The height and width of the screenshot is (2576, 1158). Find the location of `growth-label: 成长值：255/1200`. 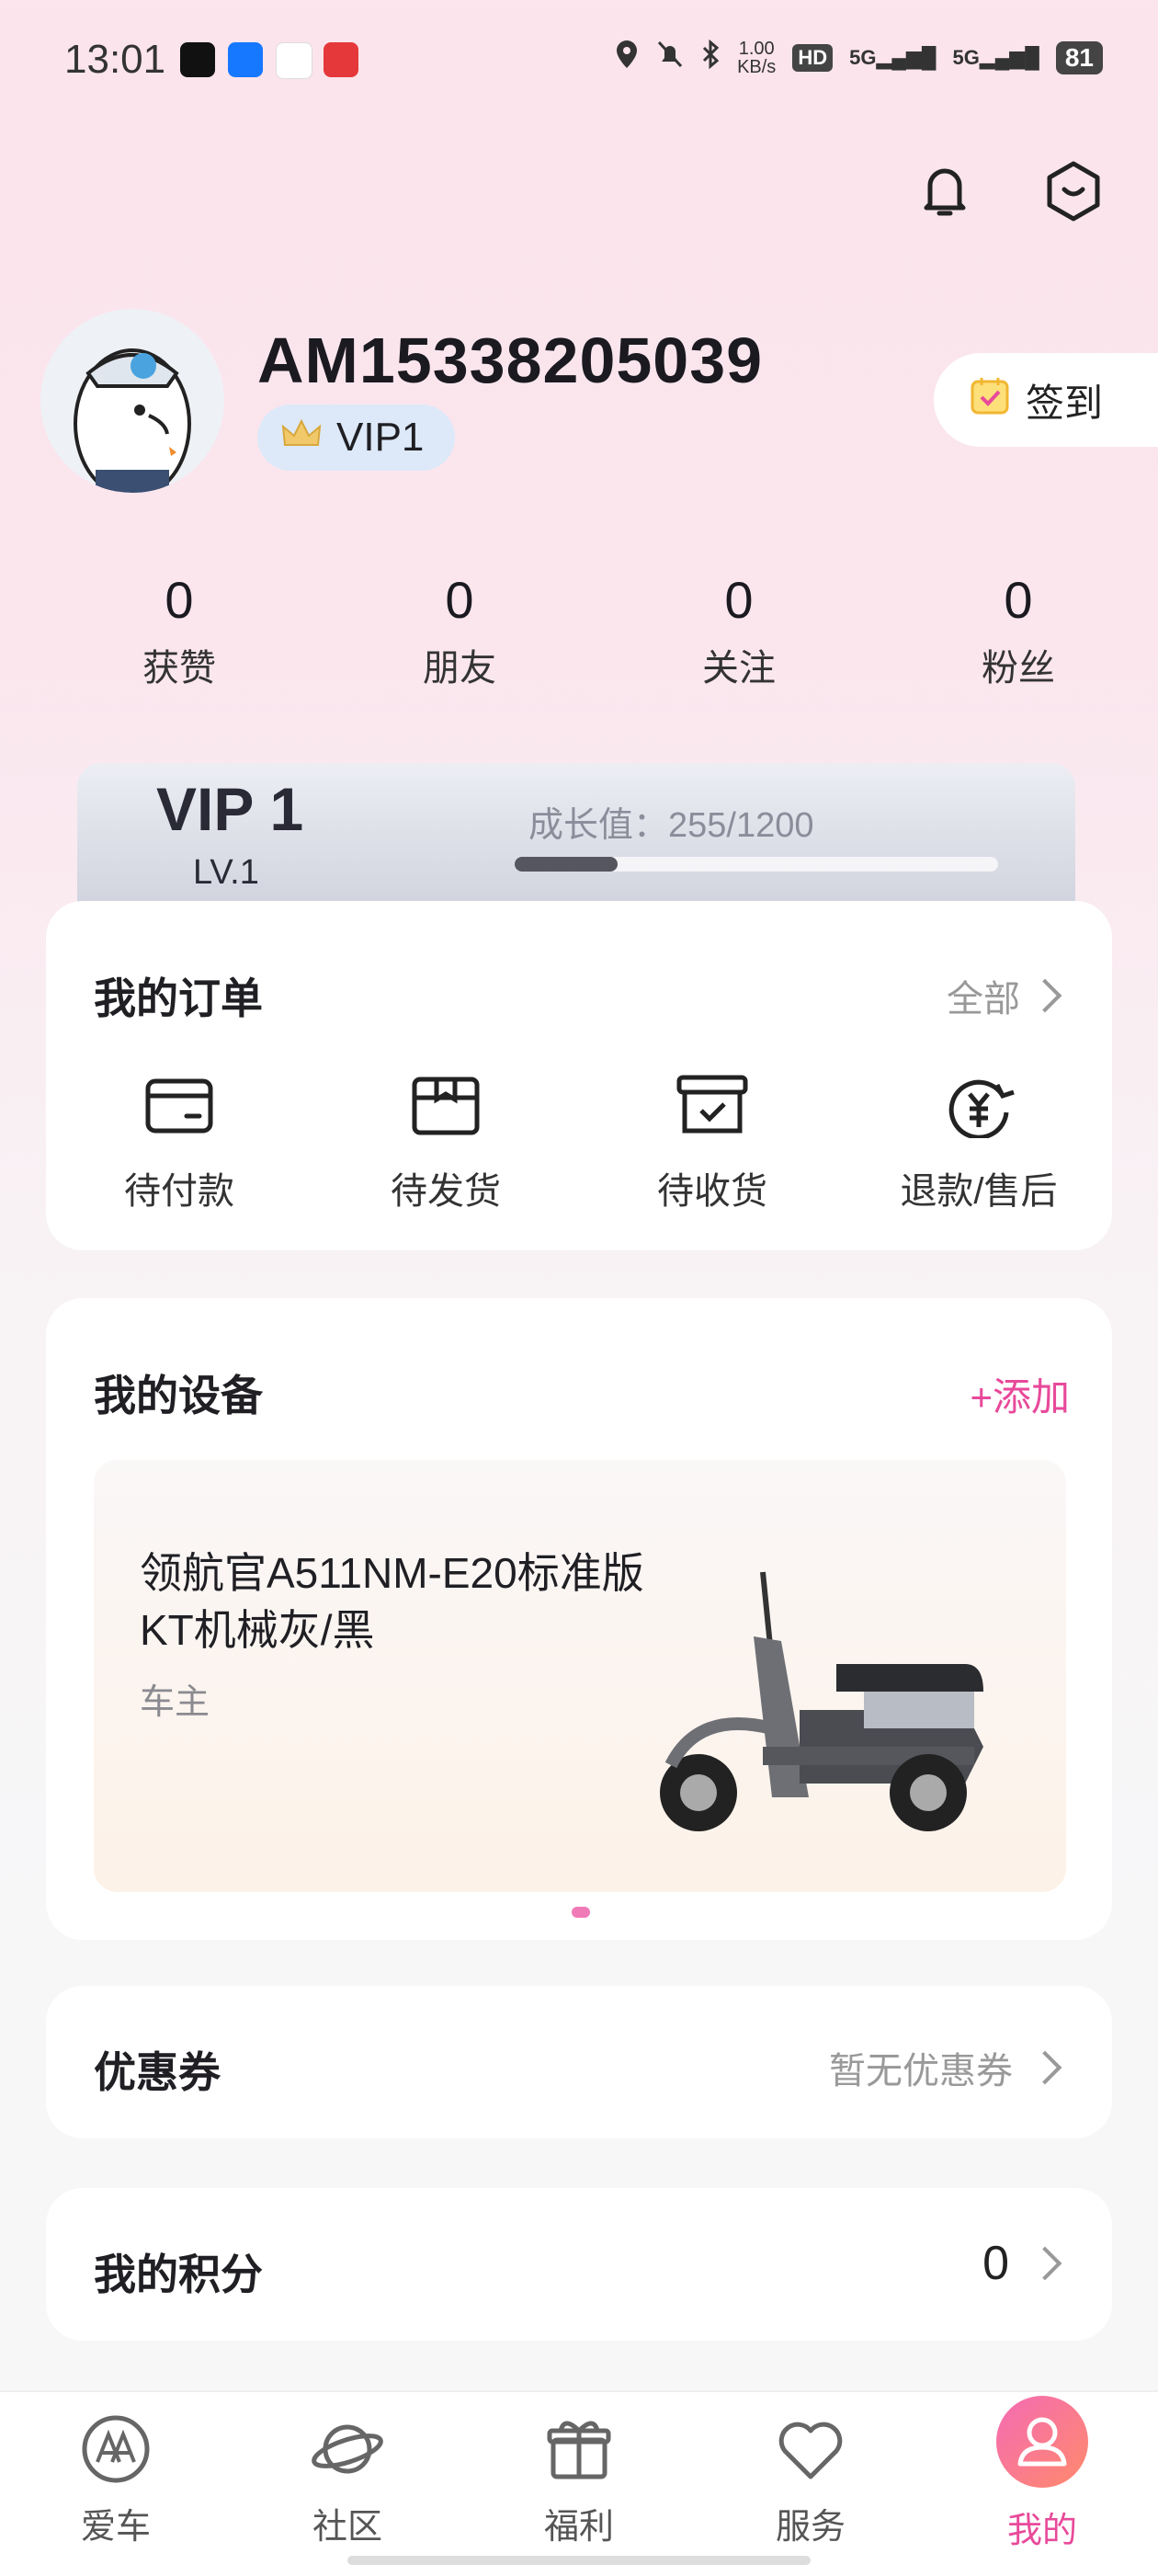

growth-label: 成长值：255/1200 is located at coordinates (671, 825).